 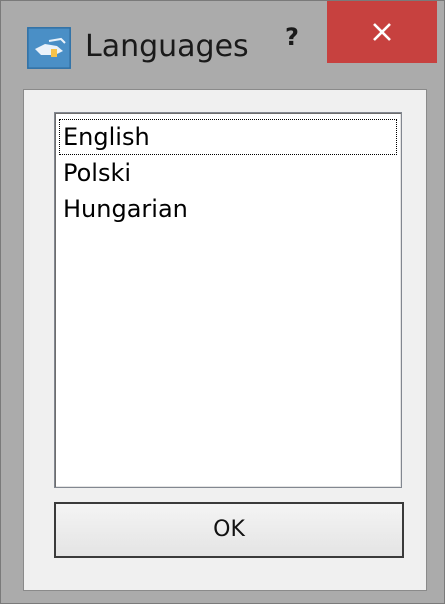 I want to click on list-item-polski: Polski, so click(x=228, y=173).